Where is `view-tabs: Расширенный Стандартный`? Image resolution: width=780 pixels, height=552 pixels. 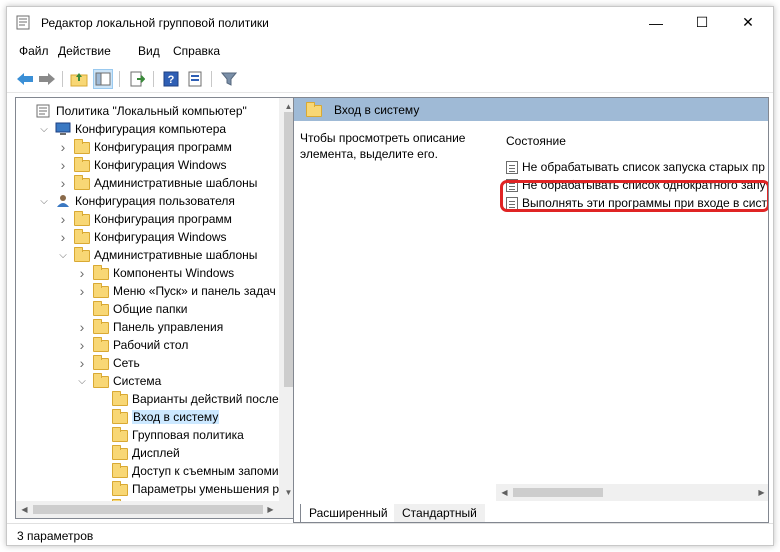
view-tabs: Расширенный Стандартный is located at coordinates (531, 513).